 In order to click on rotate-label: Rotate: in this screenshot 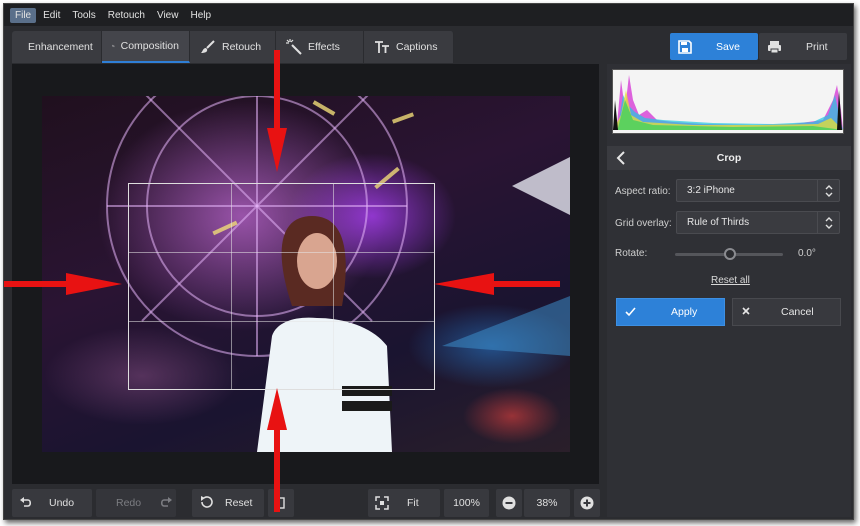, I will do `click(631, 253)`.